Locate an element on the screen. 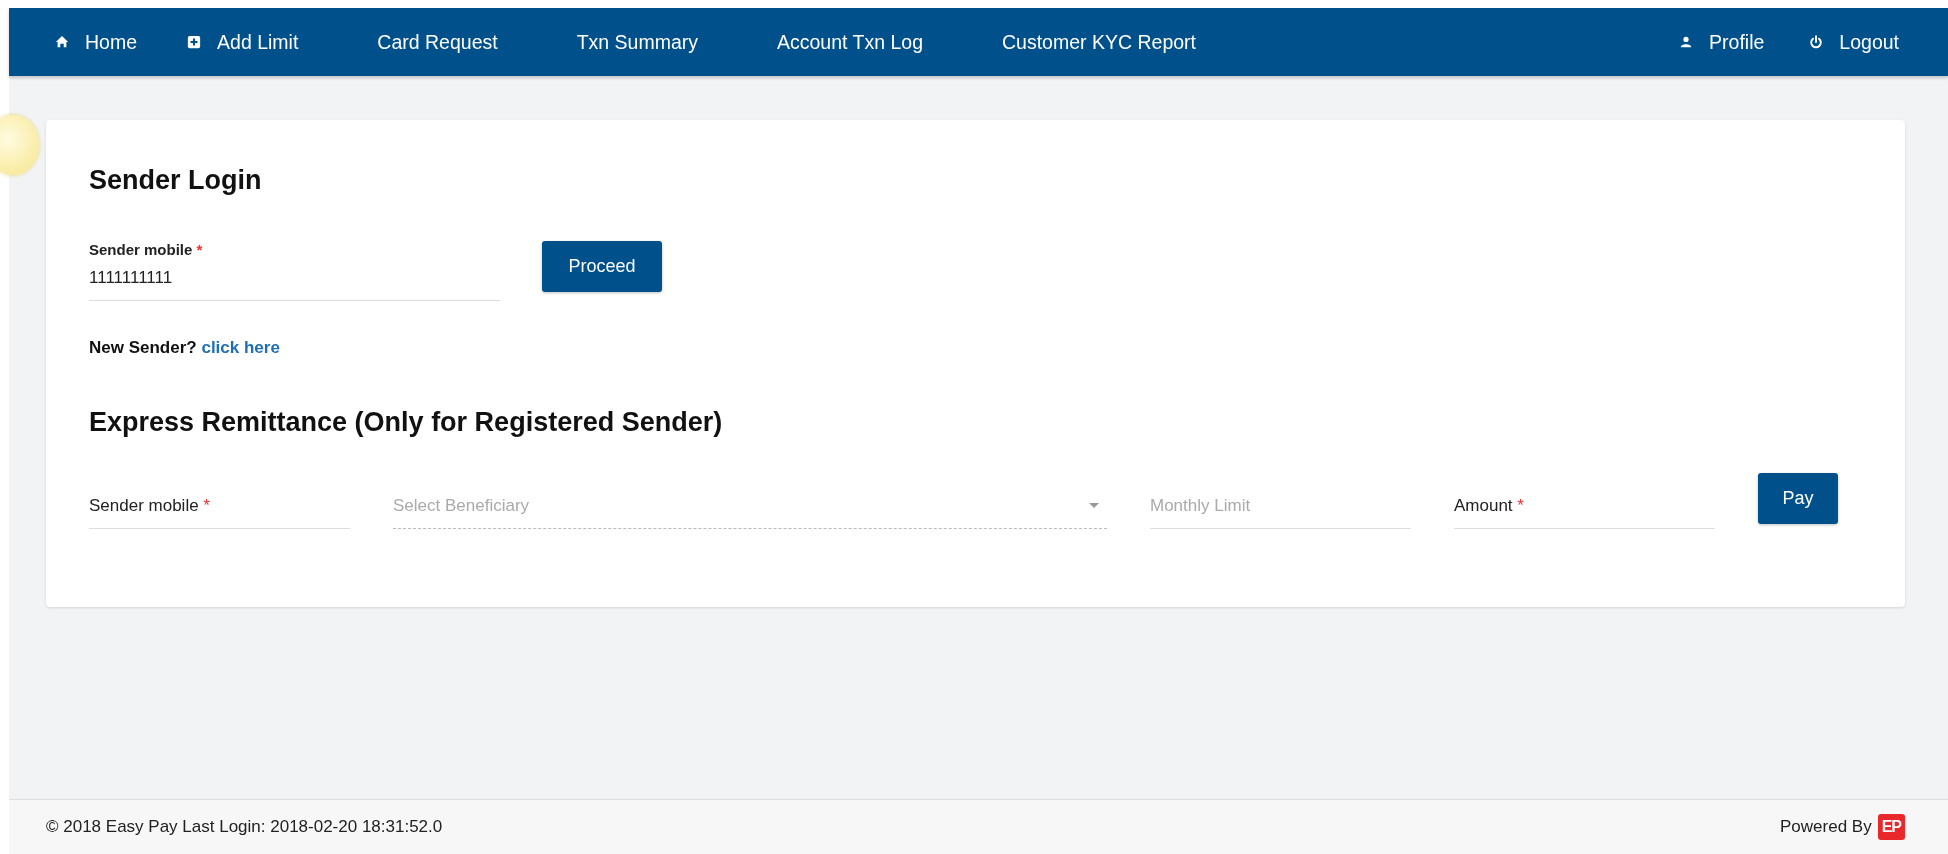 This screenshot has width=1948, height=854. nav-link: Profile is located at coordinates (1722, 42).